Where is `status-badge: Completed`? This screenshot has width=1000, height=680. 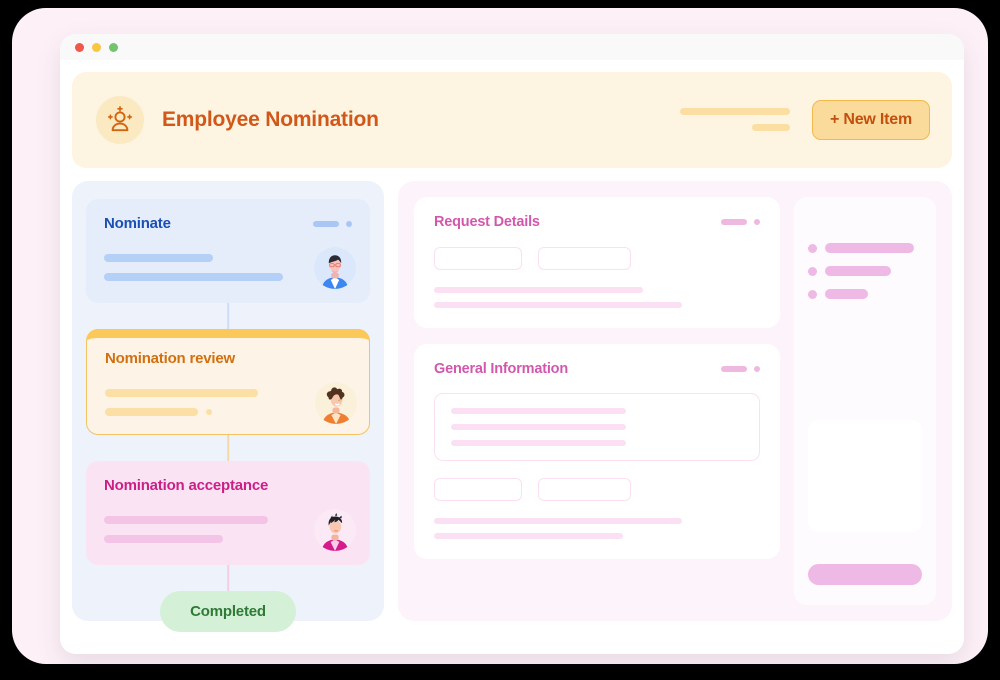
status-badge: Completed is located at coordinates (228, 611).